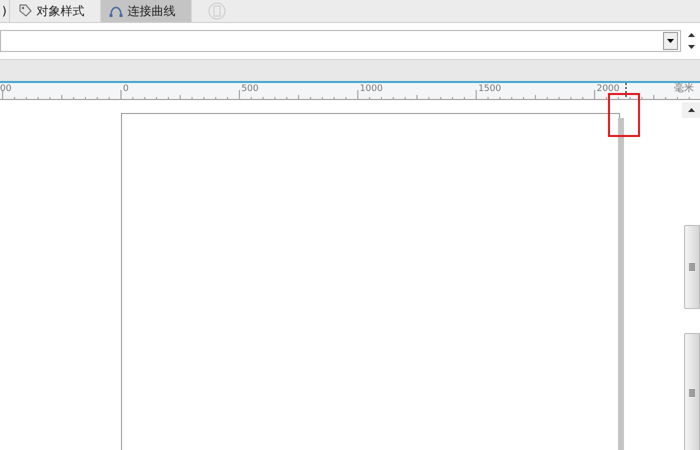 The height and width of the screenshot is (450, 700). I want to click on dropdown-field, so click(340, 41).